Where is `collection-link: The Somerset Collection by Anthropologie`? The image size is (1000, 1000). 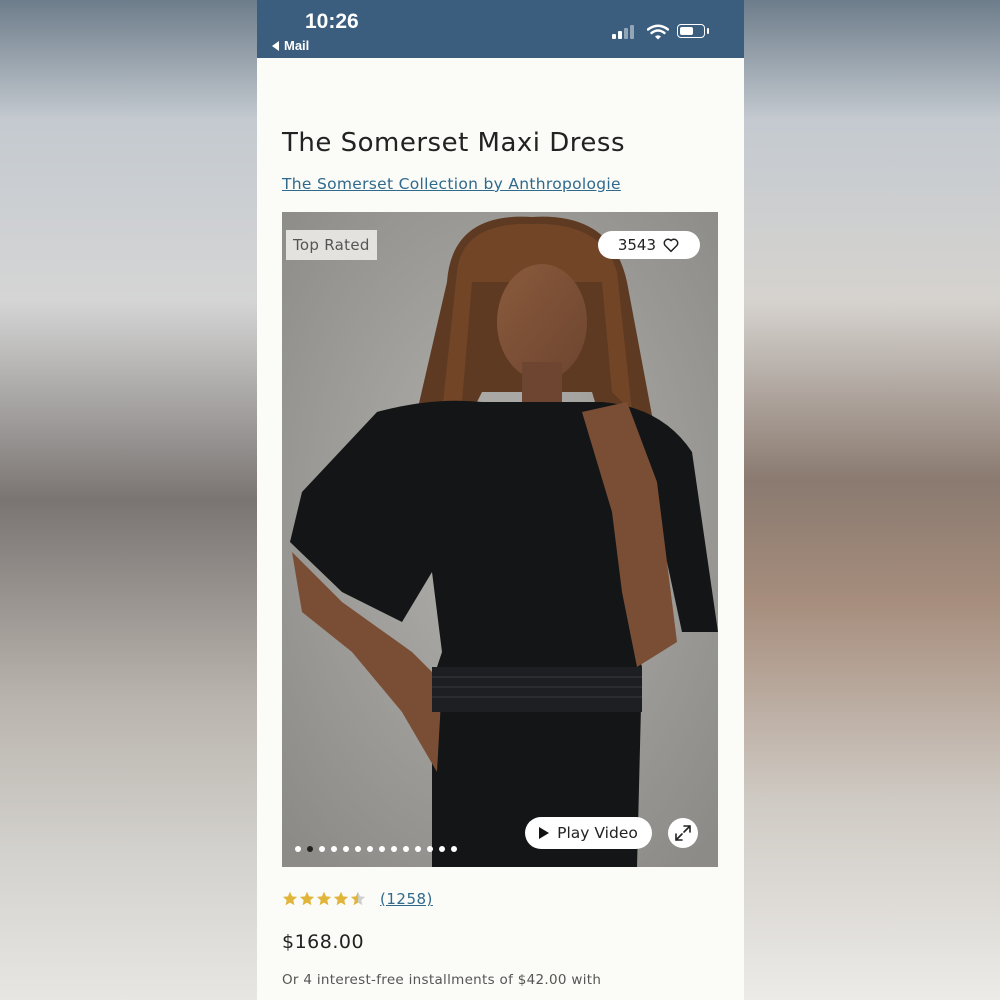 collection-link: The Somerset Collection by Anthropologie is located at coordinates (451, 184).